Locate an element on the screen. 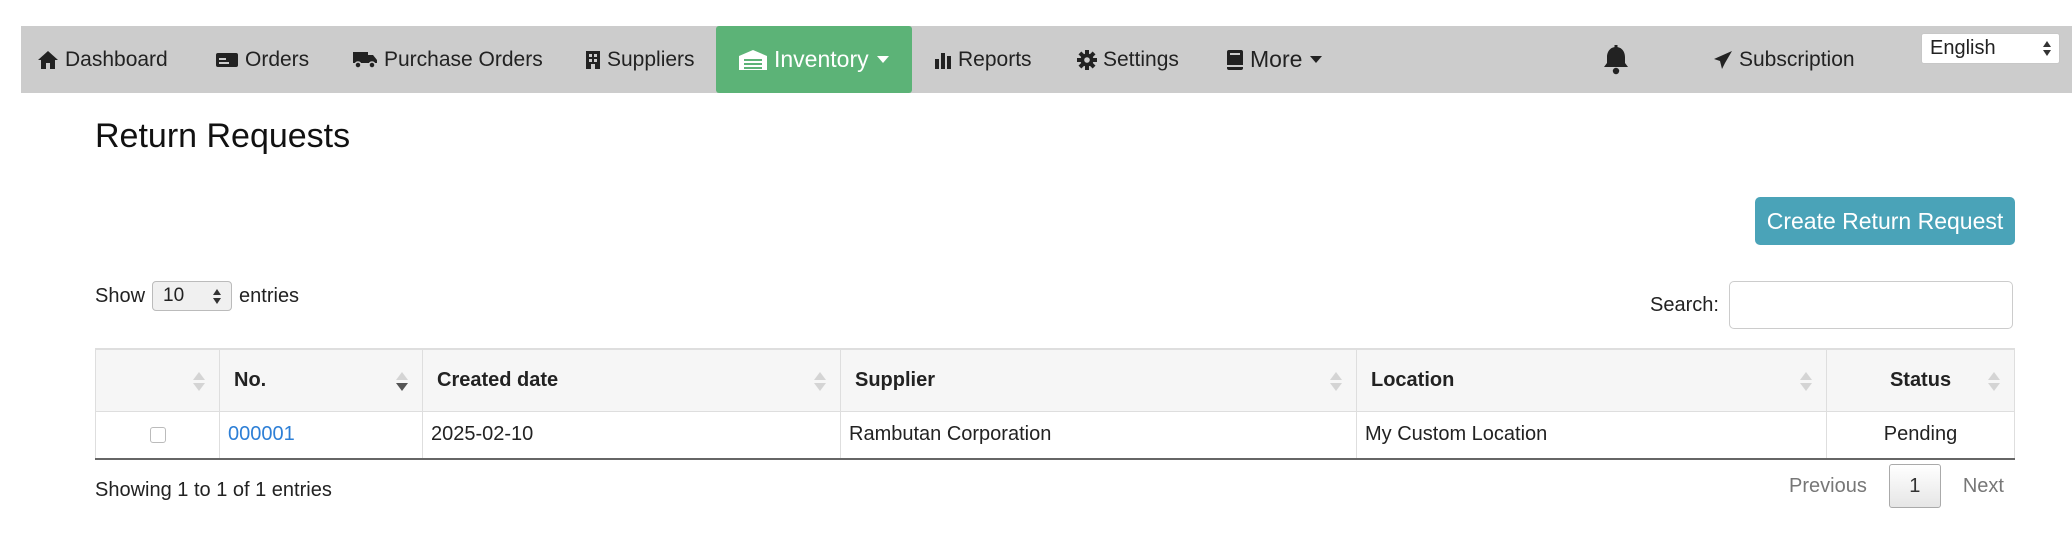 The image size is (2072, 556). page-length-select: 10 is located at coordinates (192, 296).